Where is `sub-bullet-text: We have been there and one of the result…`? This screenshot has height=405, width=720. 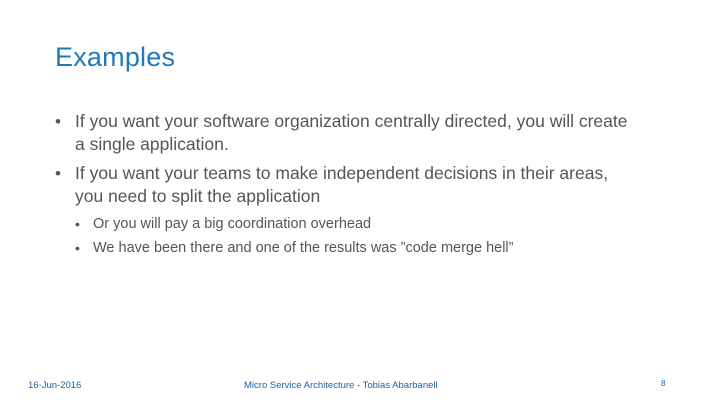
sub-bullet-text: We have been there and one of the result… is located at coordinates (303, 248).